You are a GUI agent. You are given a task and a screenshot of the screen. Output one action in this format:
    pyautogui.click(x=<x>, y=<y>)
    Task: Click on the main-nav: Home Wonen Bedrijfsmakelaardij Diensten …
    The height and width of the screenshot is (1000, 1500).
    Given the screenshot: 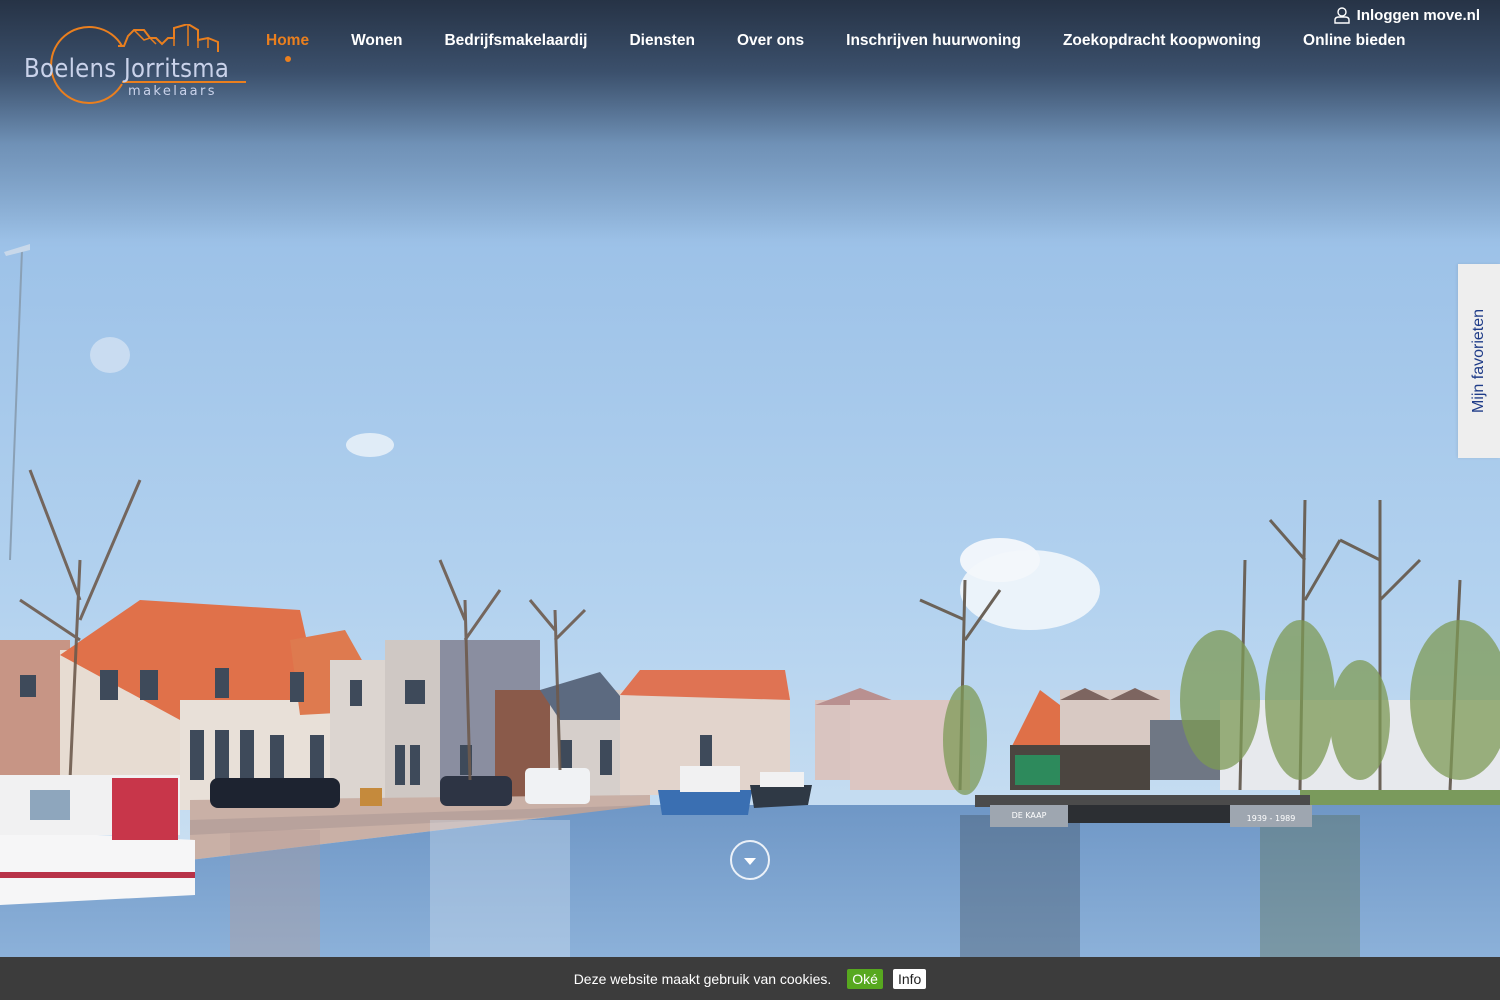 What is the action you would take?
    pyautogui.click(x=836, y=47)
    